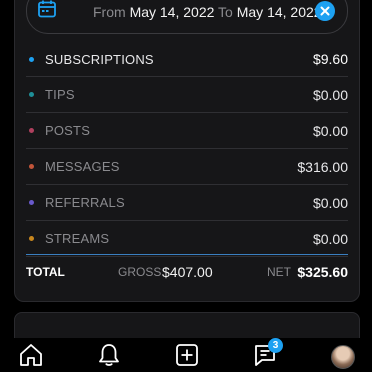 Image resolution: width=372 pixels, height=372 pixels. I want to click on total-label: TOTAL, so click(45, 272).